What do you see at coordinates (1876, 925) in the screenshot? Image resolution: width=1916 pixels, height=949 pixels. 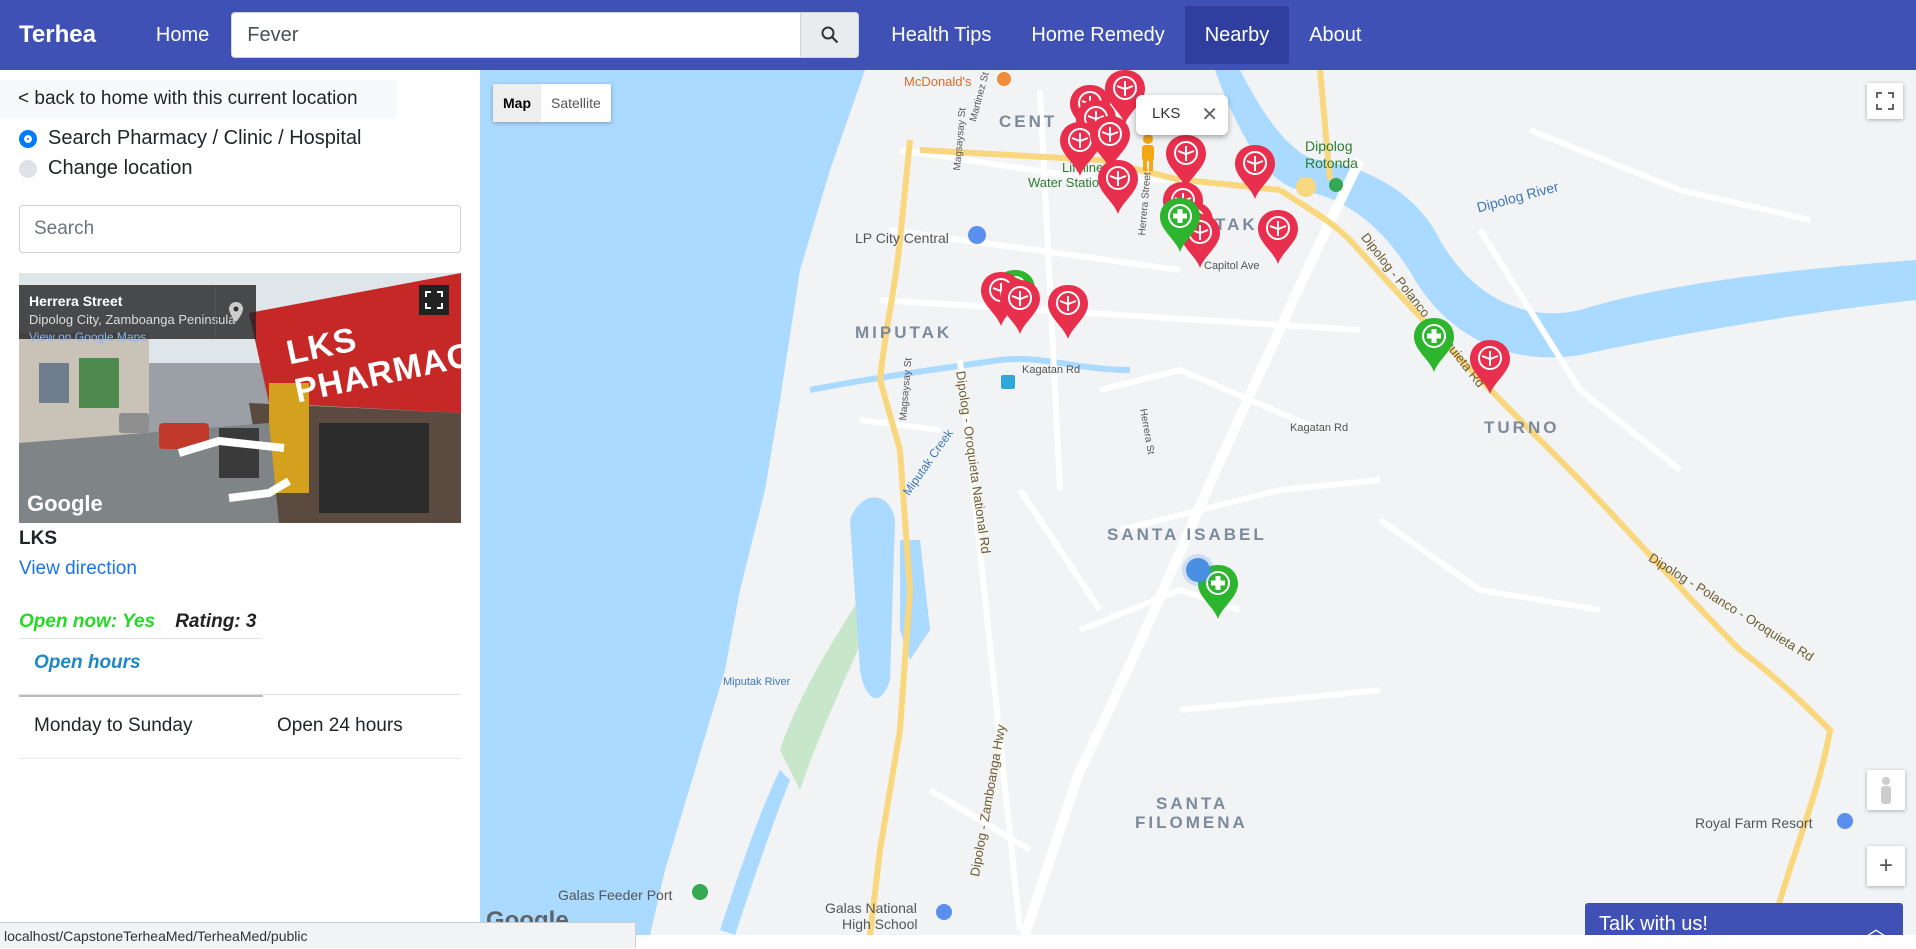 I see `chevron-up-icon: ︿` at bounding box center [1876, 925].